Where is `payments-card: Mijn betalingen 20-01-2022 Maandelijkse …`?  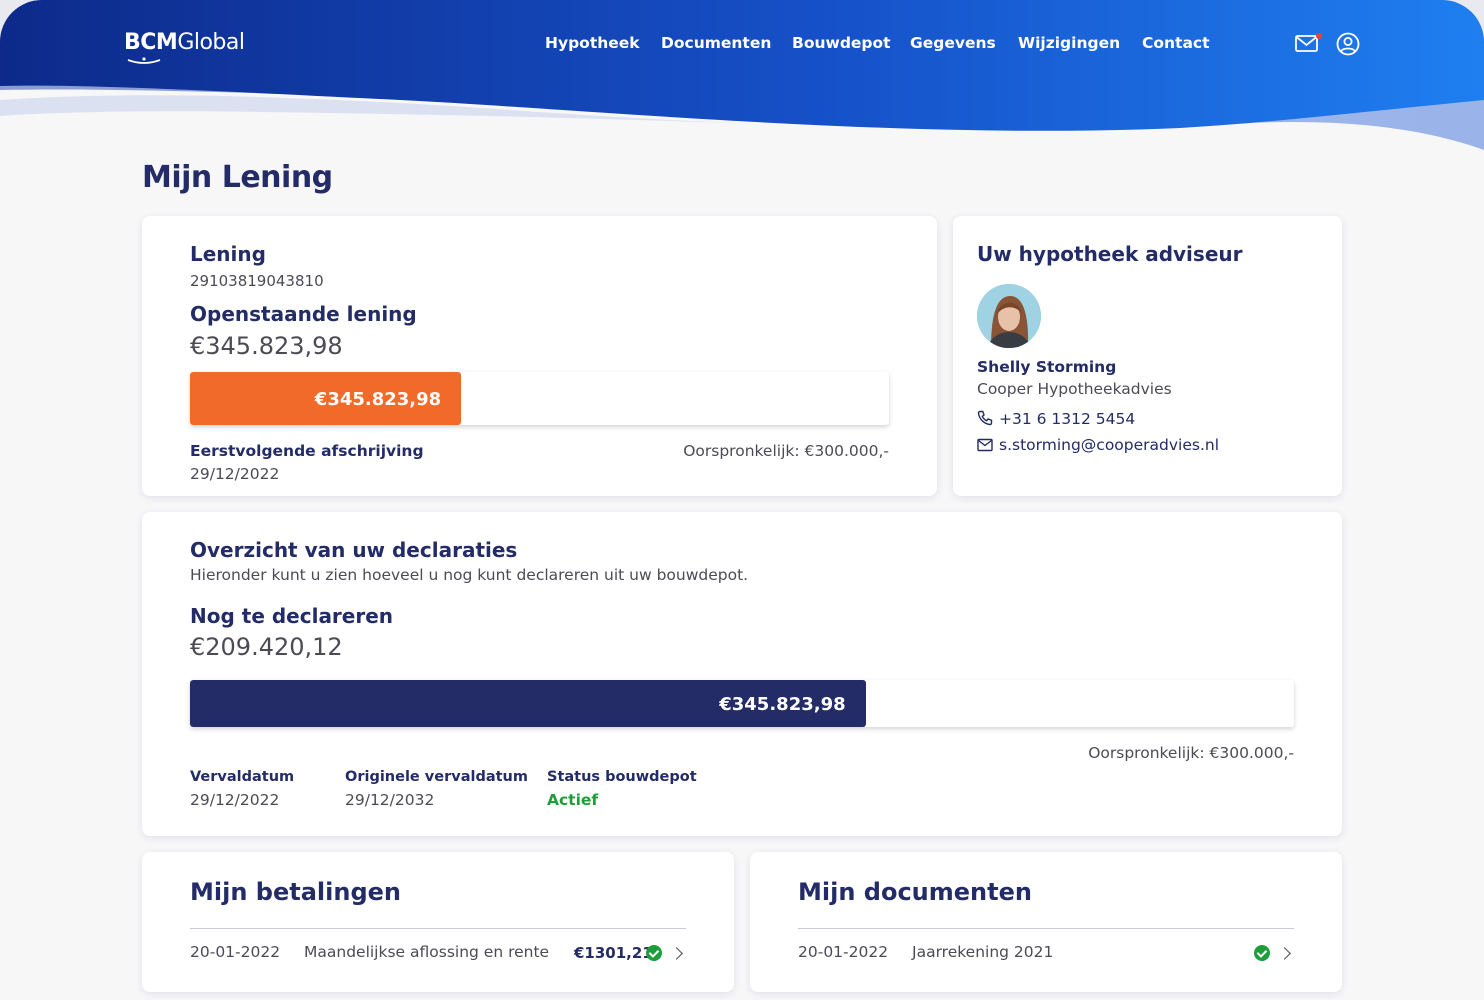 payments-card: Mijn betalingen 20-01-2022 Maandelijkse … is located at coordinates (438, 922).